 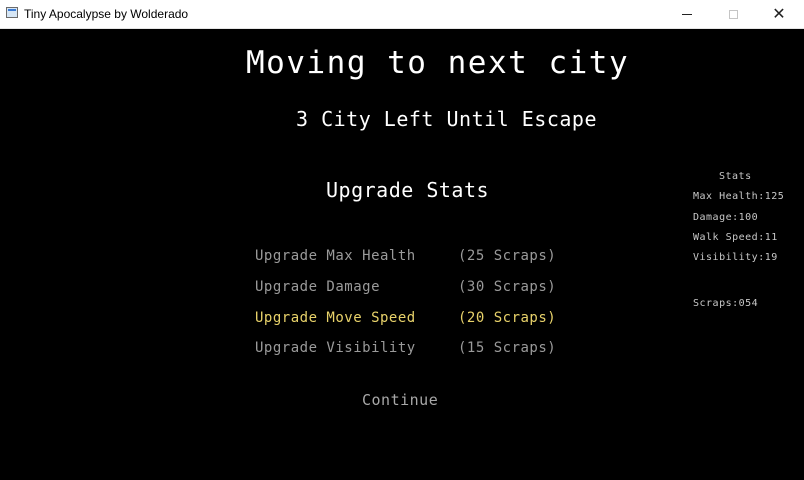 I want to click on continue-button: Continue, so click(x=400, y=400).